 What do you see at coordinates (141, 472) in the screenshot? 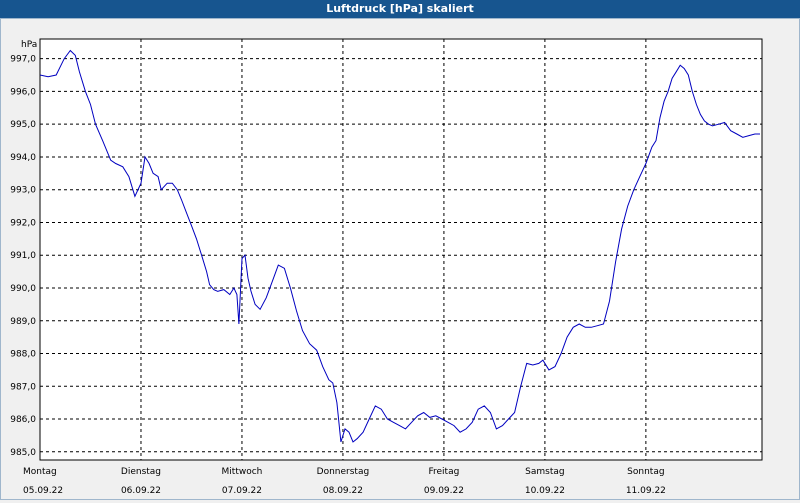
I see `x-tick-day-label: Dienstag` at bounding box center [141, 472].